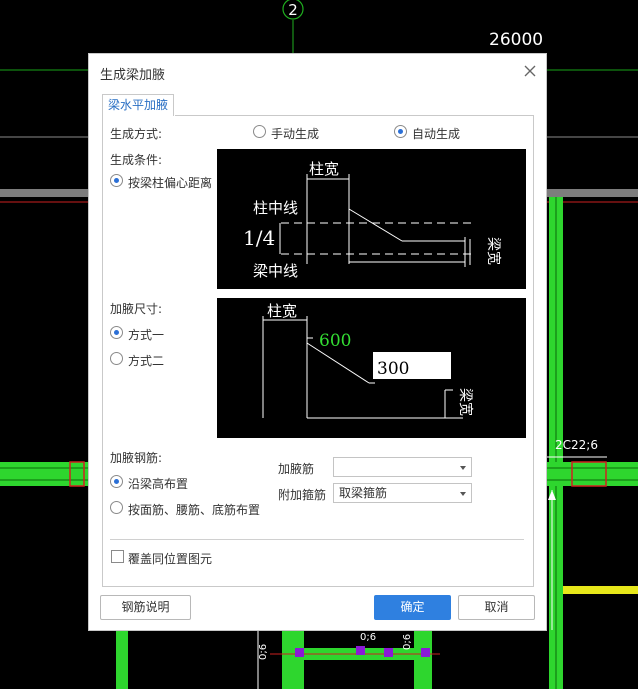 This screenshot has width=638, height=689. I want to click on overwrite-checkbox, so click(117, 556).